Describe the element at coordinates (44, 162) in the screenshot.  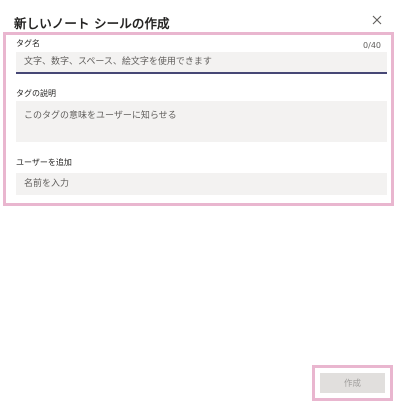
I see `add-users-label: ユーザーを追加` at that location.